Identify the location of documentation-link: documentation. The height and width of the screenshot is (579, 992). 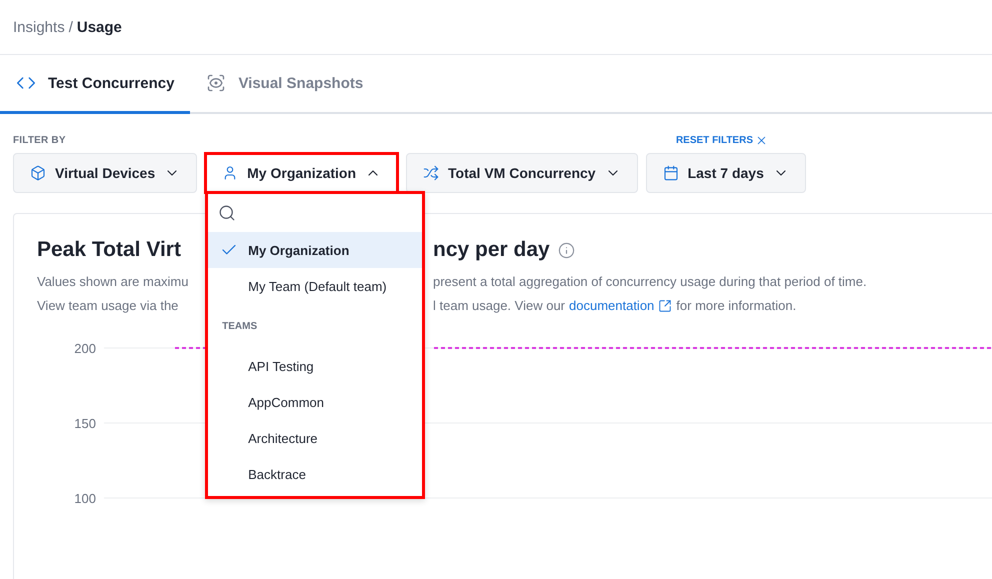
(611, 306).